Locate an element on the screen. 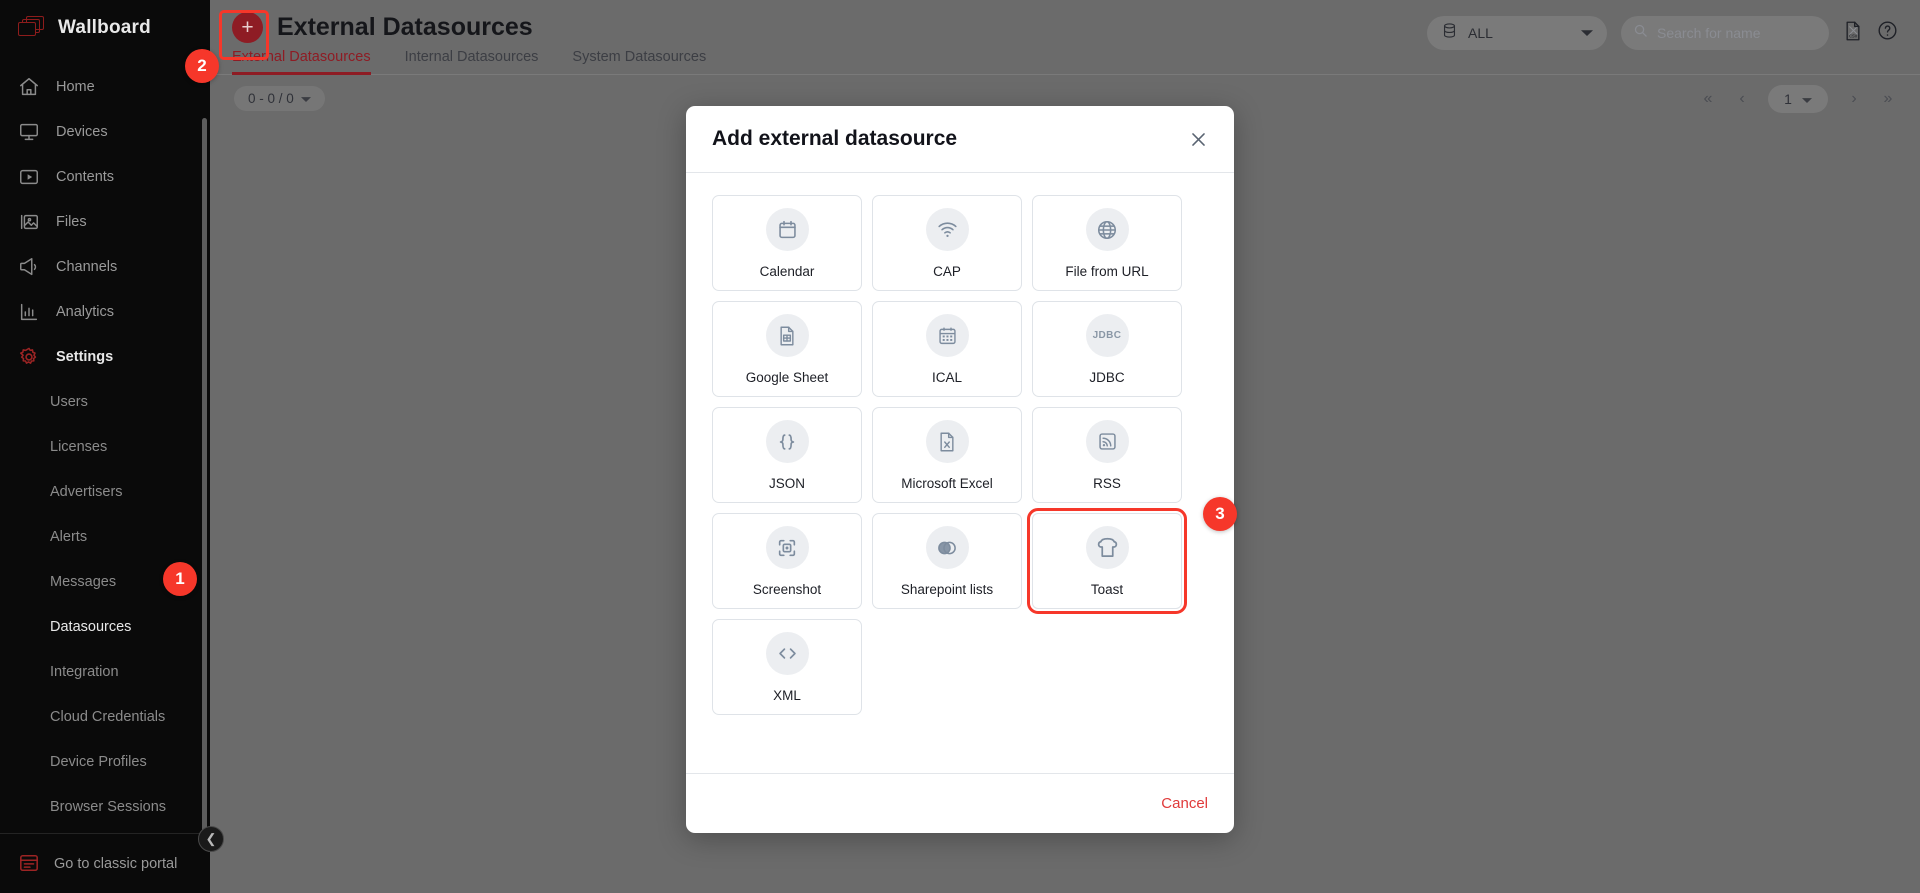 This screenshot has height=893, width=1920. sidebar-item-advertisers: Advertisers is located at coordinates (105, 491).